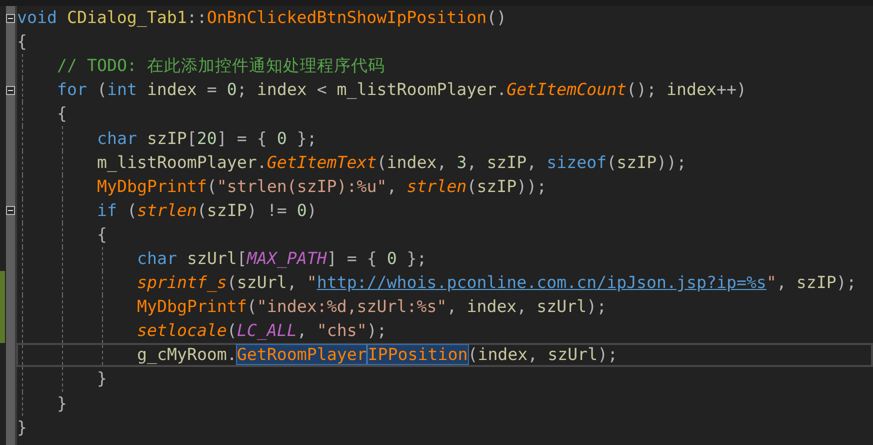 This screenshot has width=873, height=445. Describe the element at coordinates (207, 139) in the screenshot. I see `code-line: char szIP[20] = { 0 };` at that location.